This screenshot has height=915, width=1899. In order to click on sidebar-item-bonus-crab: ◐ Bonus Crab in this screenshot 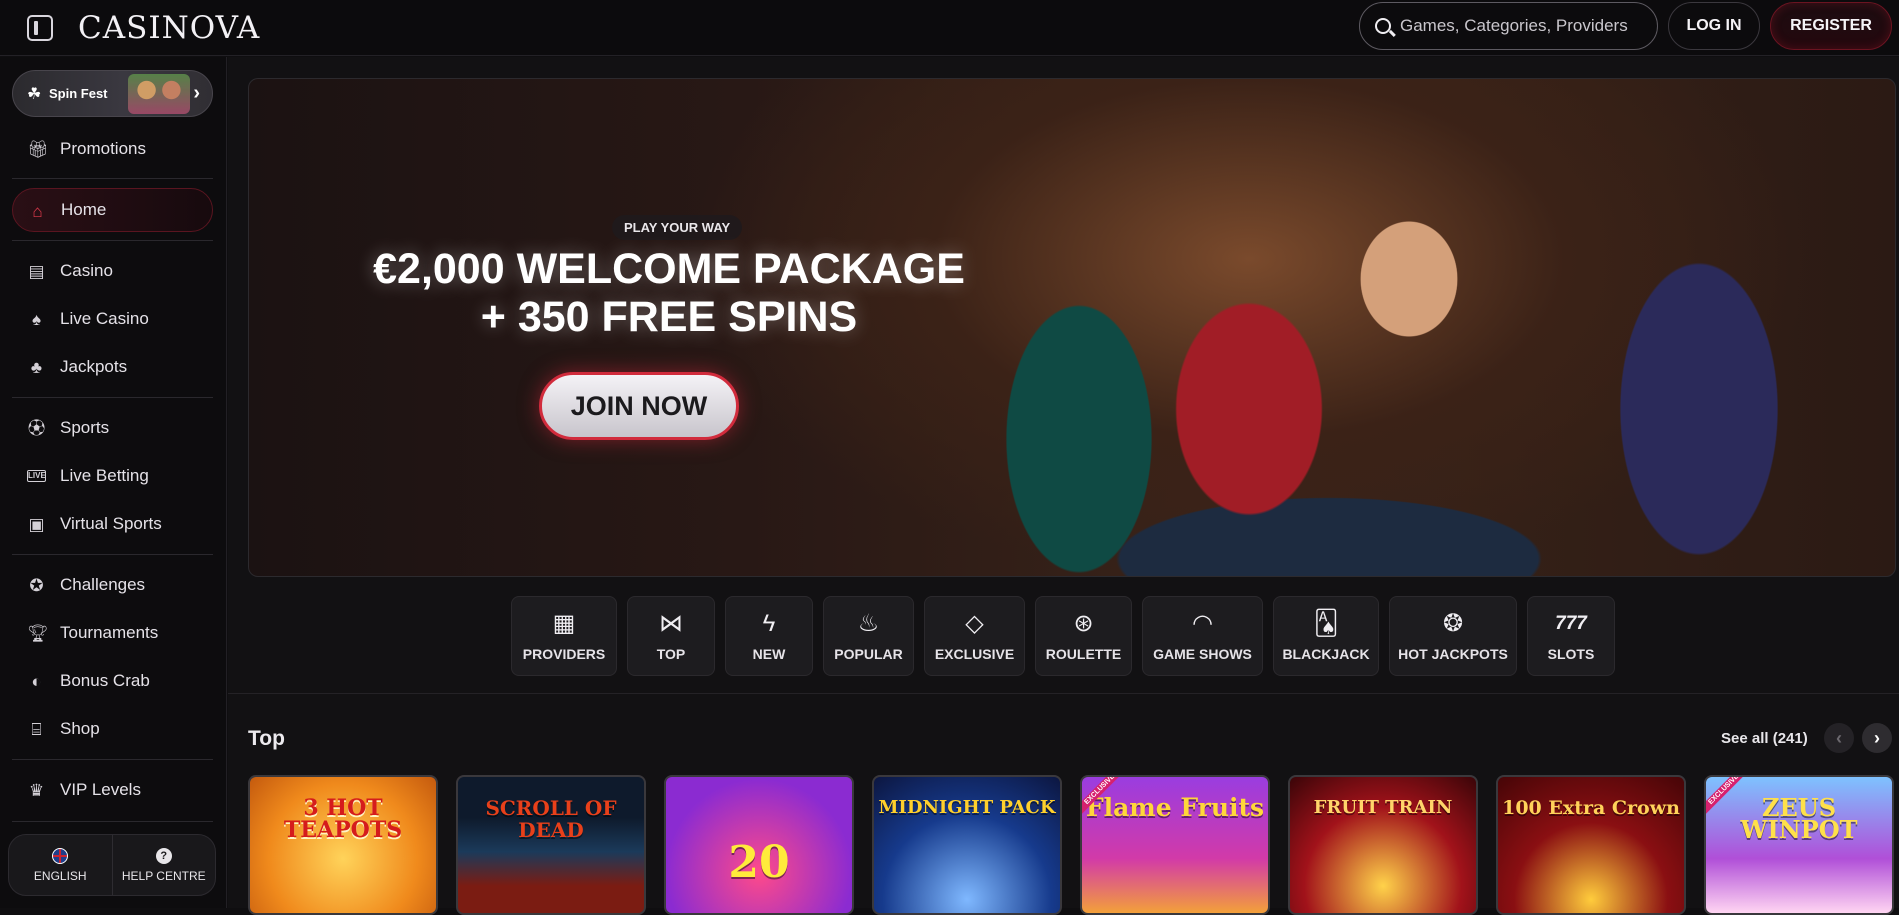, I will do `click(112, 681)`.